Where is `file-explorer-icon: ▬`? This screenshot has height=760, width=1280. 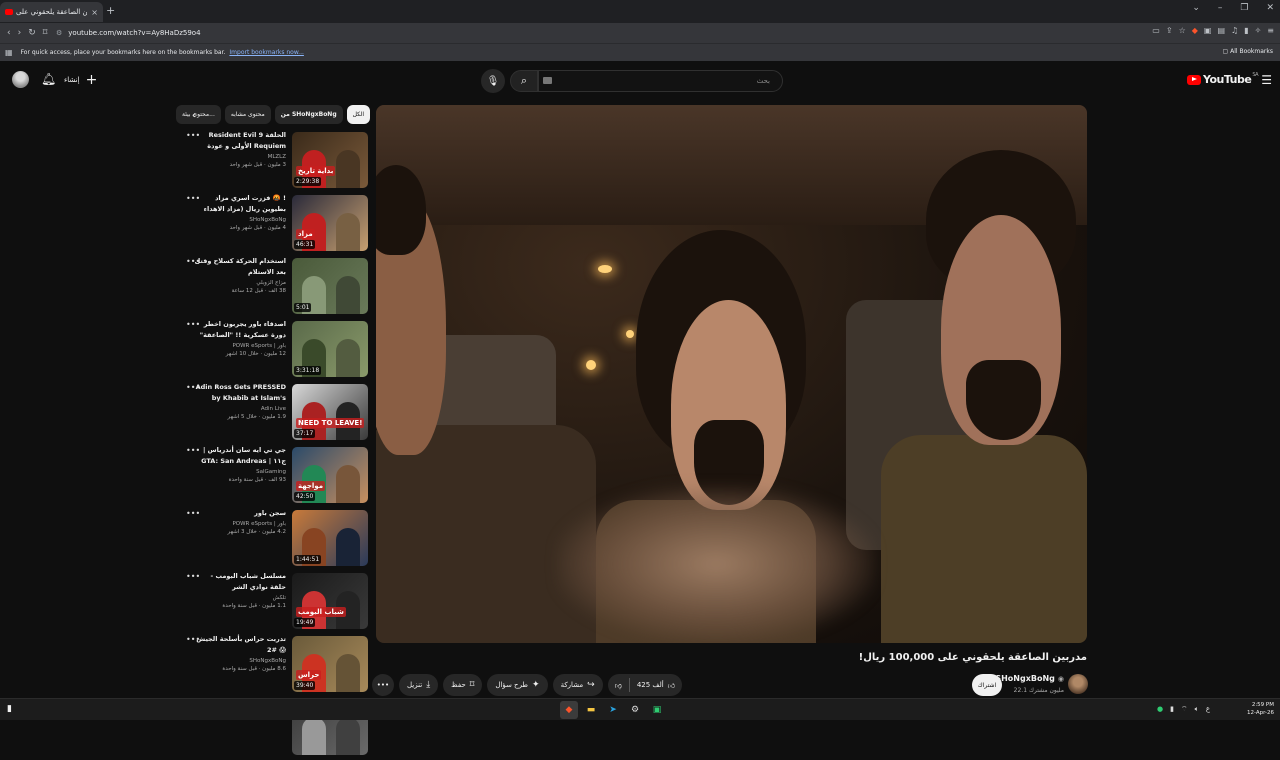
file-explorer-icon: ▬ is located at coordinates (591, 710).